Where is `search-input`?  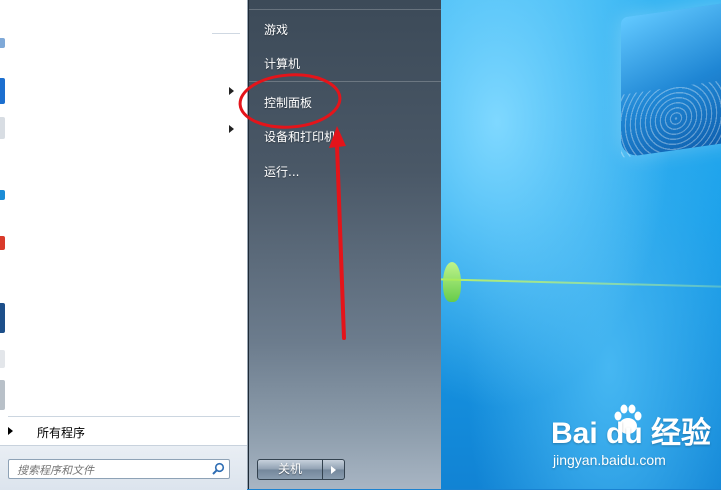 search-input is located at coordinates (112, 470).